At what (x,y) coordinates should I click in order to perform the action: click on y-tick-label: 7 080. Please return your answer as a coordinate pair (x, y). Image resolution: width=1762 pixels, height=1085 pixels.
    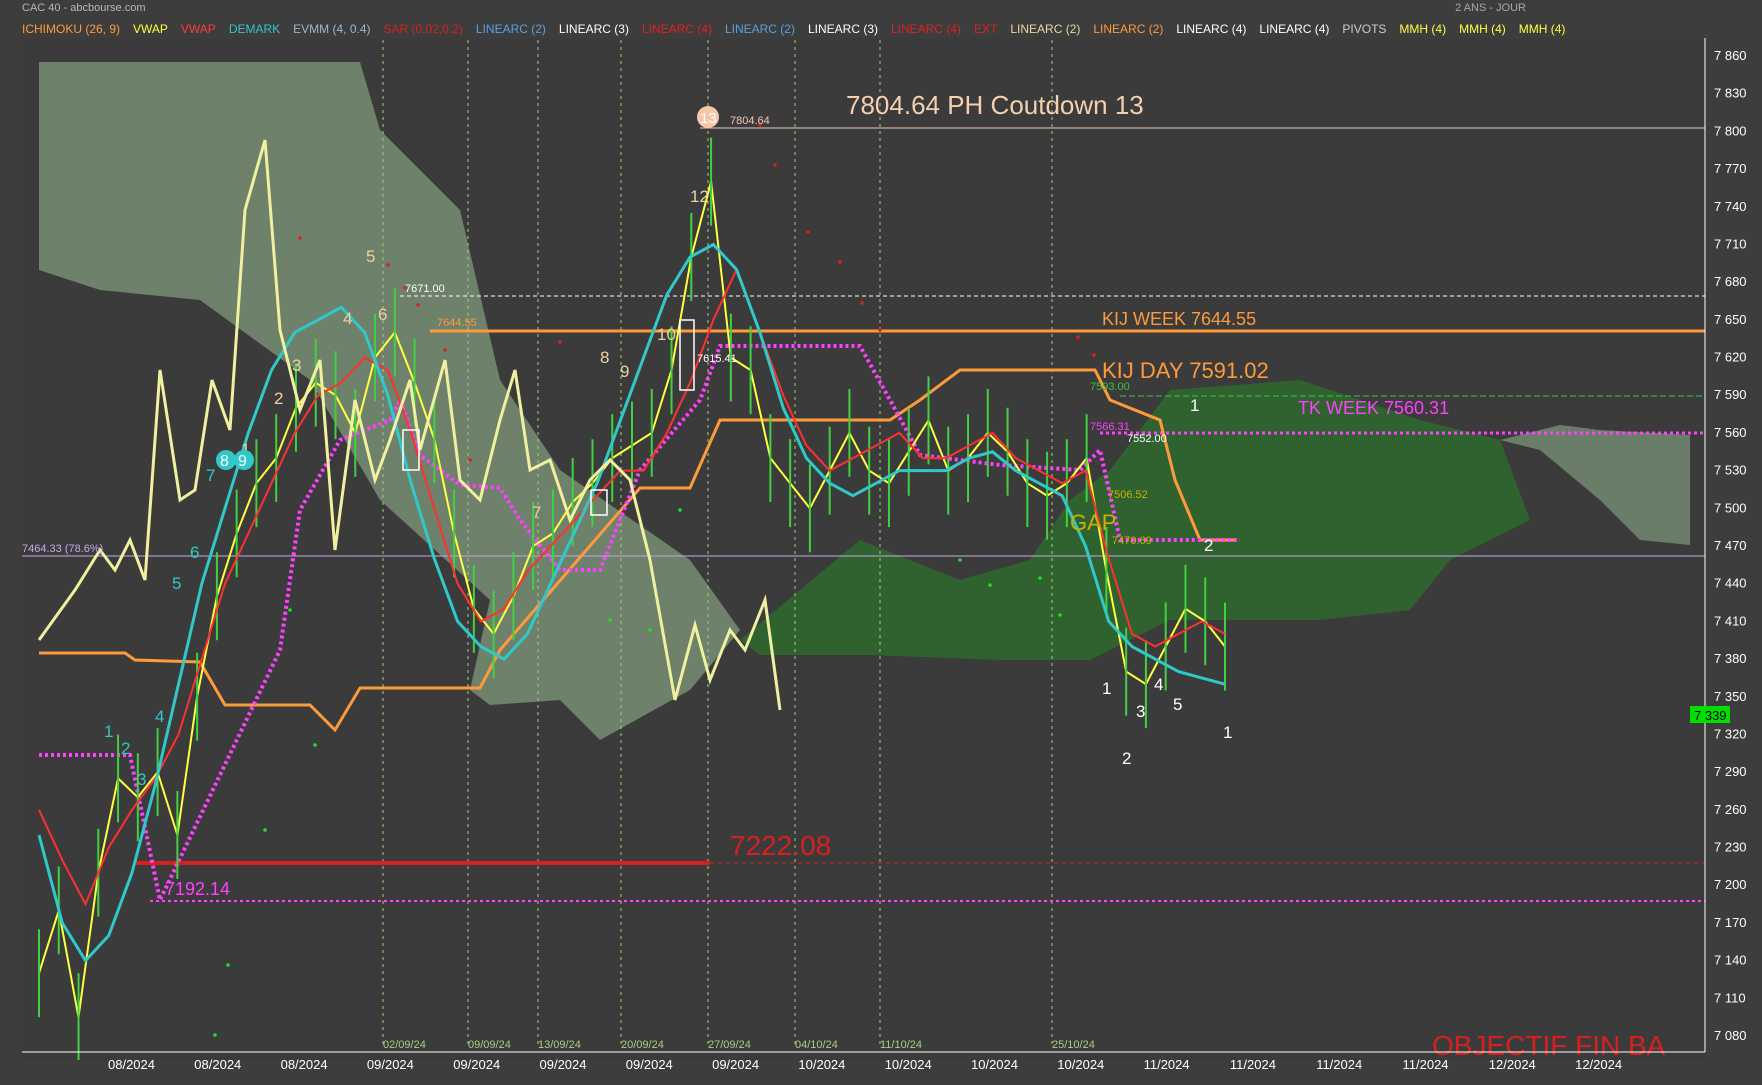
    Looking at the image, I should click on (1730, 1035).